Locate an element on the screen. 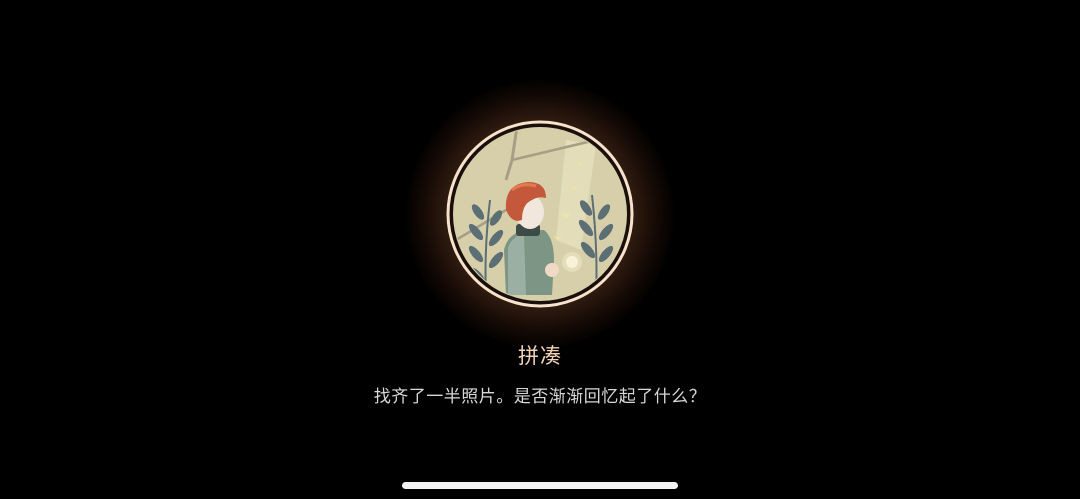 The height and width of the screenshot is (499, 1080). boy-with-butterflies-badge-icon is located at coordinates (540, 214).